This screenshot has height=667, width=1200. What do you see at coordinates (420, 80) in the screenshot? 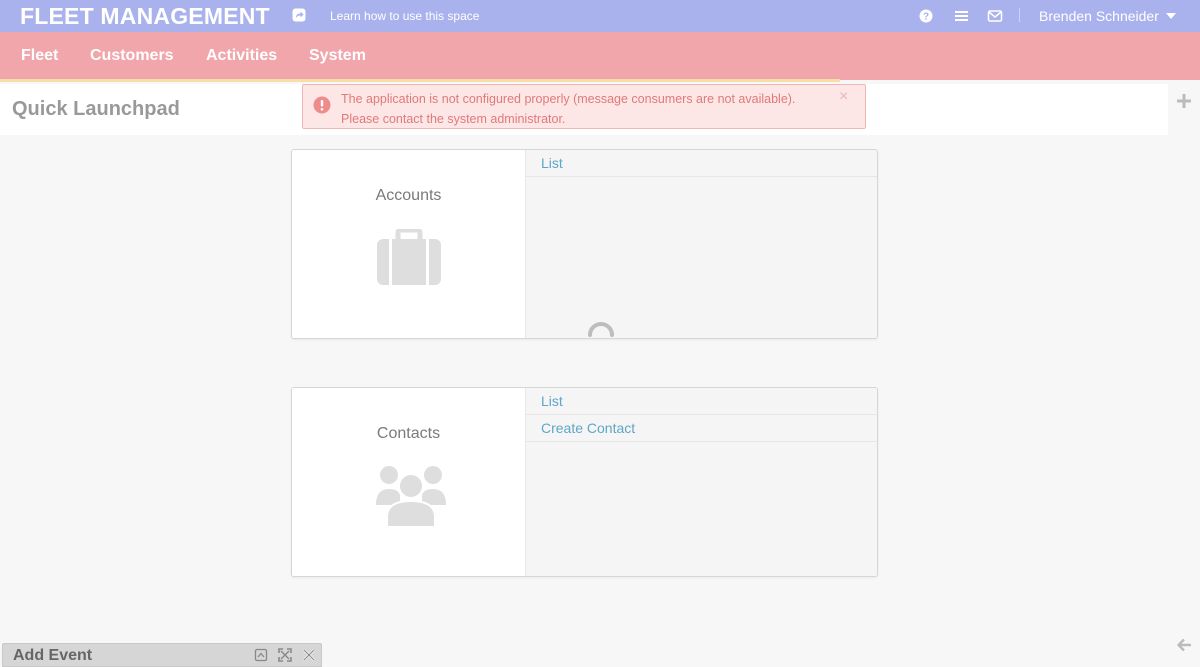
I see `loading-progress-bar` at bounding box center [420, 80].